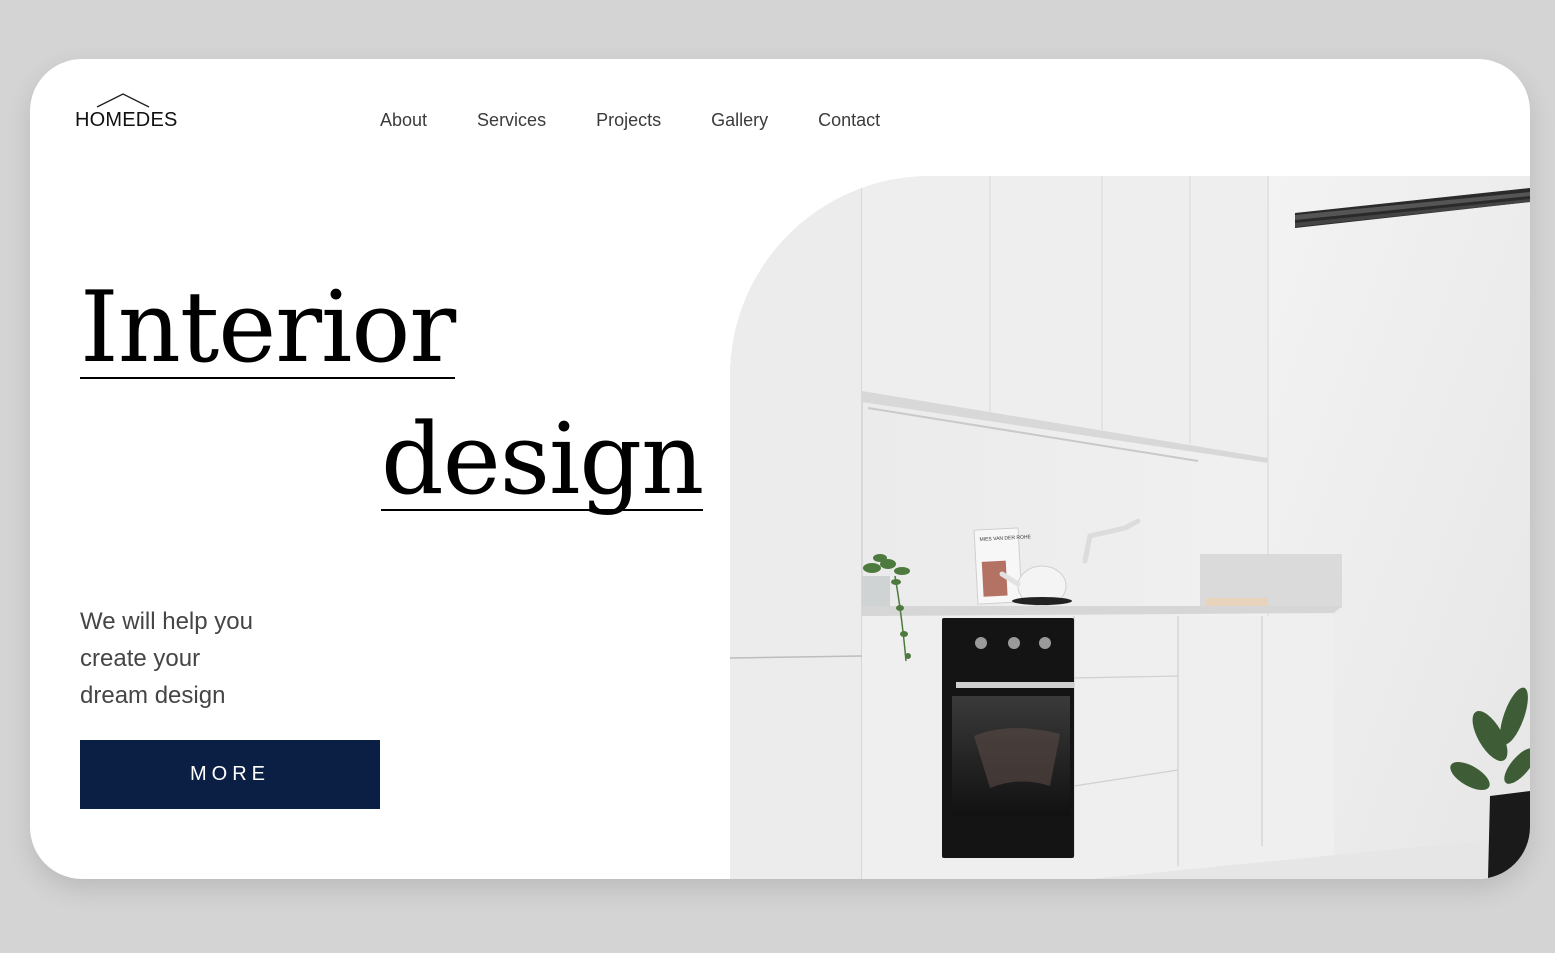 The height and width of the screenshot is (953, 1555). Describe the element at coordinates (739, 120) in the screenshot. I see `nav-gallery: Gallery` at that location.